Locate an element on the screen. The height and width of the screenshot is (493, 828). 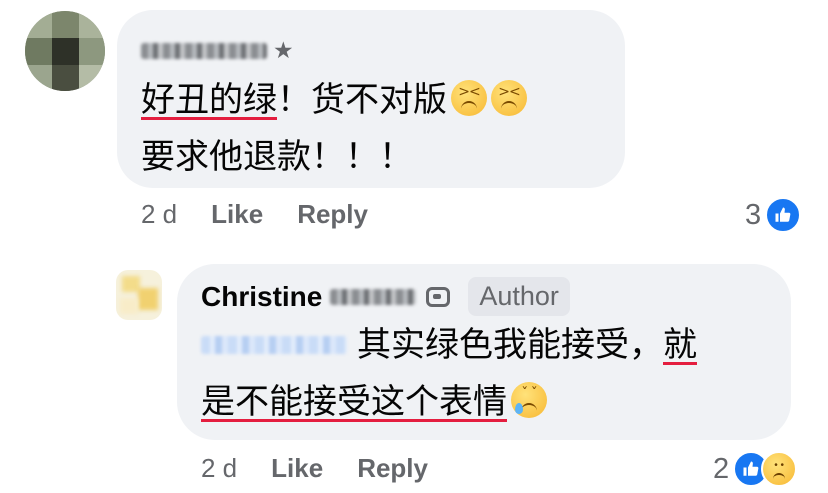
reaction-summary: 2 • • is located at coordinates (755, 469).